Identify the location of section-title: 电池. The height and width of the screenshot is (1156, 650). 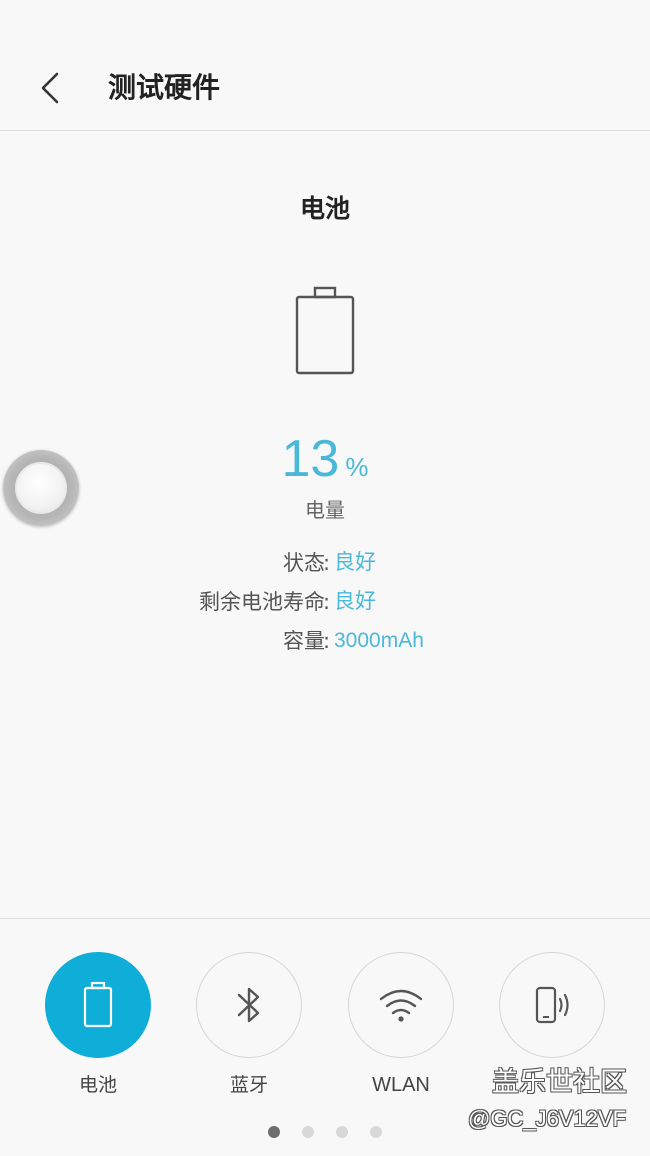
(324, 208).